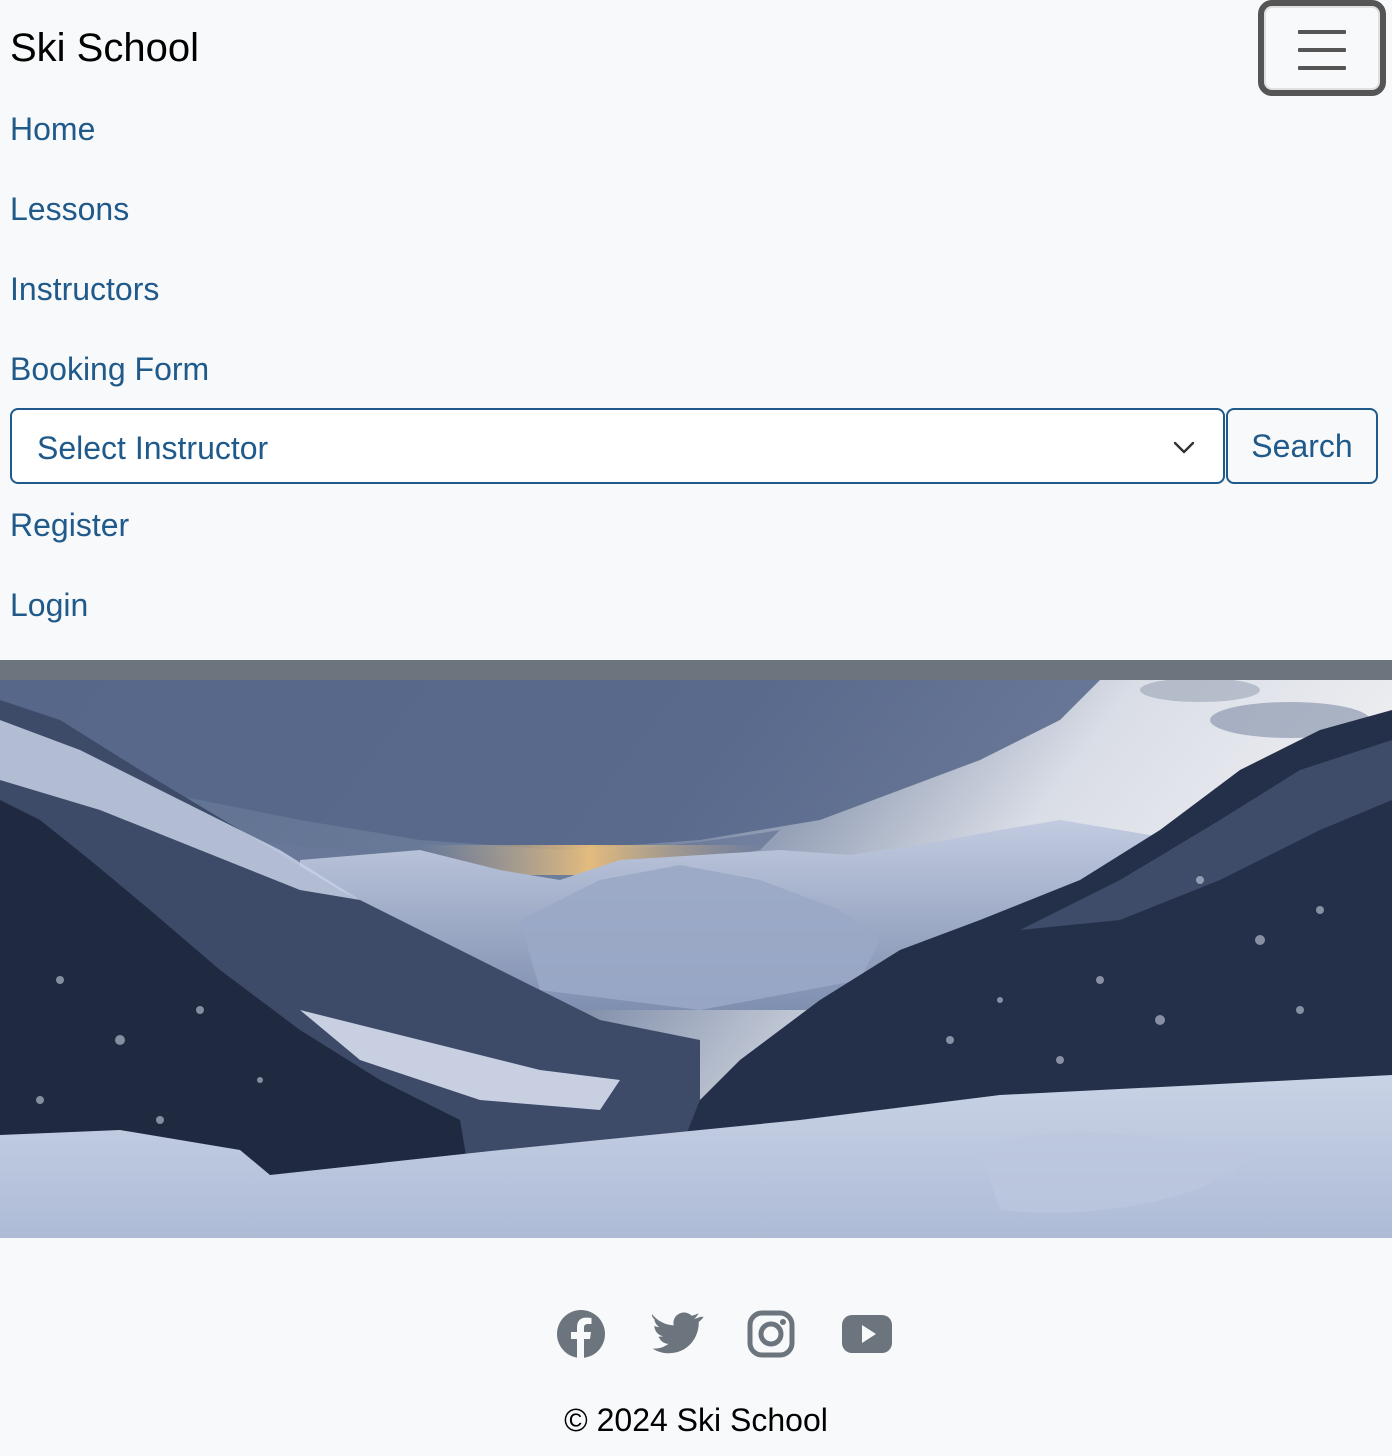 This screenshot has height=1456, width=1392. I want to click on navbar-toggler-button, so click(1322, 48).